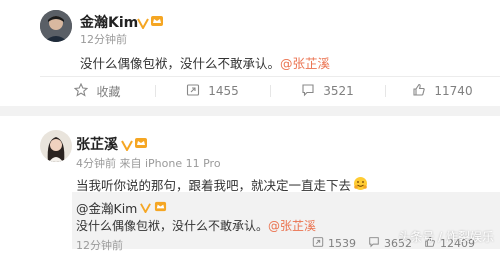 This screenshot has height=253, width=500. What do you see at coordinates (109, 22) in the screenshot?
I see `post1-author: 金瀚Kim` at bounding box center [109, 22].